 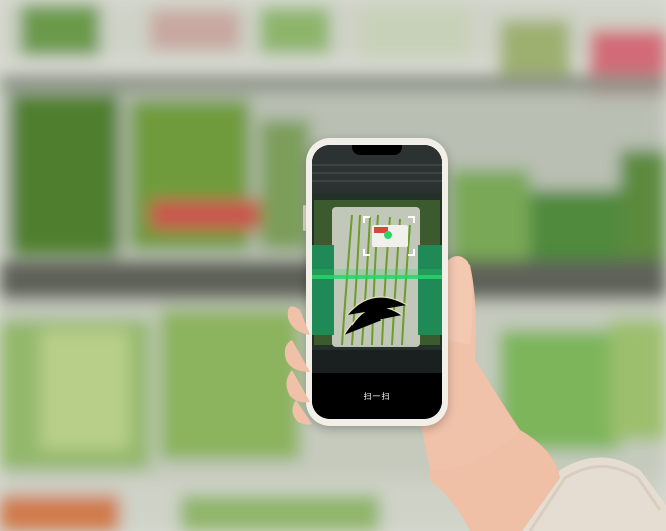 I want to click on scanned-vegetable-package, so click(x=377, y=259).